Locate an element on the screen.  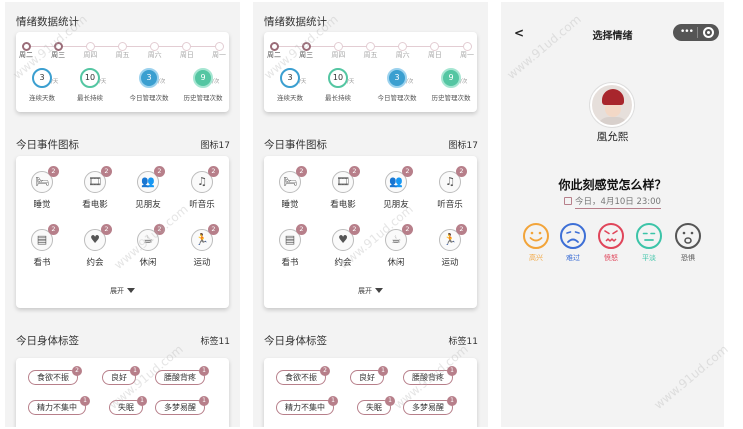
tag-label: 食欲不振 is located at coordinates (53, 377).